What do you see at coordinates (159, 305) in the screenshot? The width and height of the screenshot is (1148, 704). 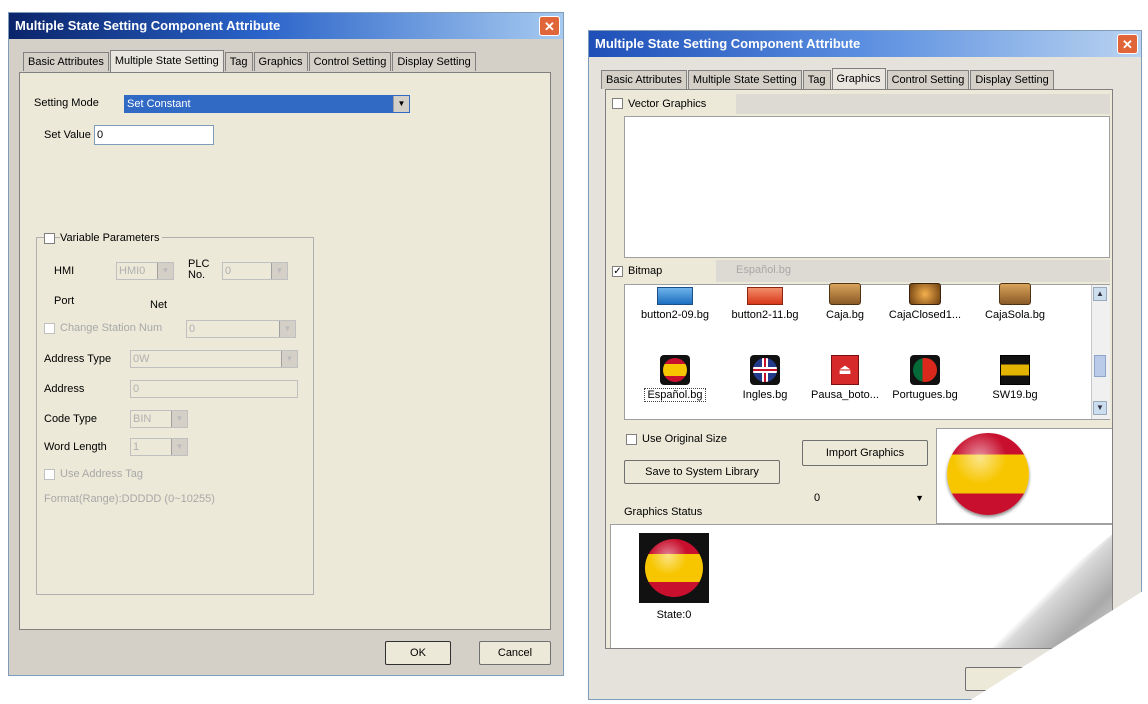 I see `net-label: Net` at bounding box center [159, 305].